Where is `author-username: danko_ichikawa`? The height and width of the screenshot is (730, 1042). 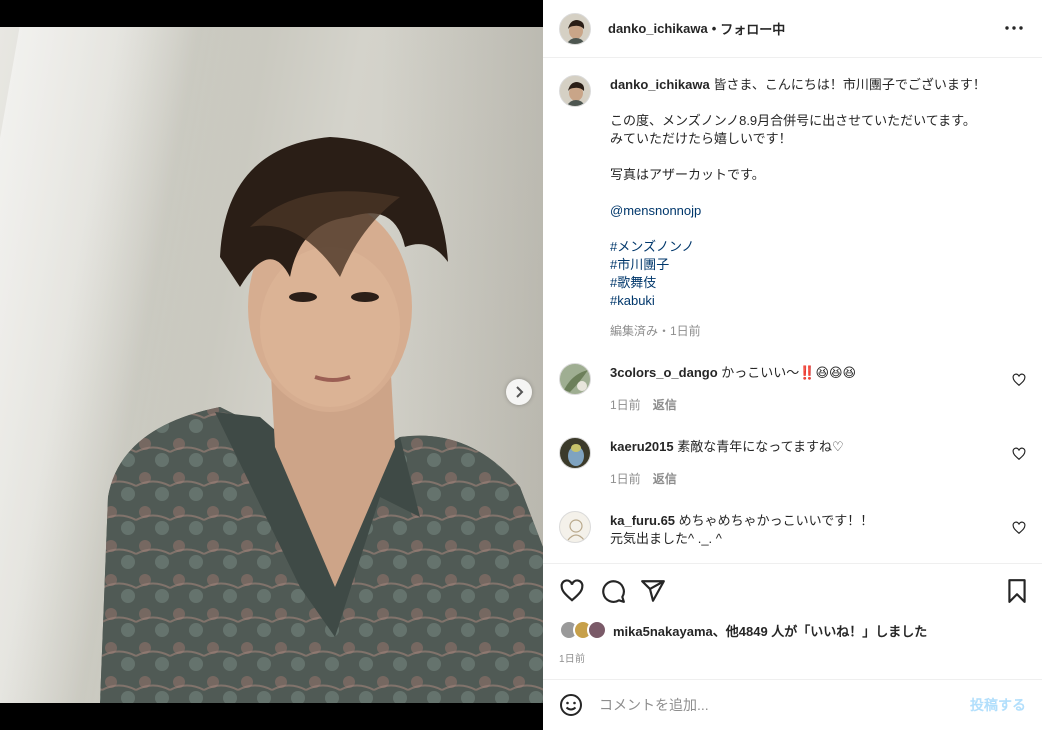 author-username: danko_ichikawa is located at coordinates (658, 28).